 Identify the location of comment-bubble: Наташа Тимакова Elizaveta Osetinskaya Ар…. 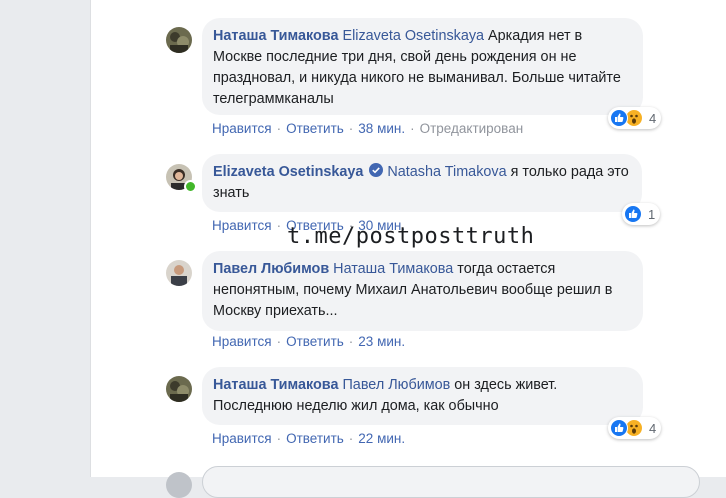
(422, 66).